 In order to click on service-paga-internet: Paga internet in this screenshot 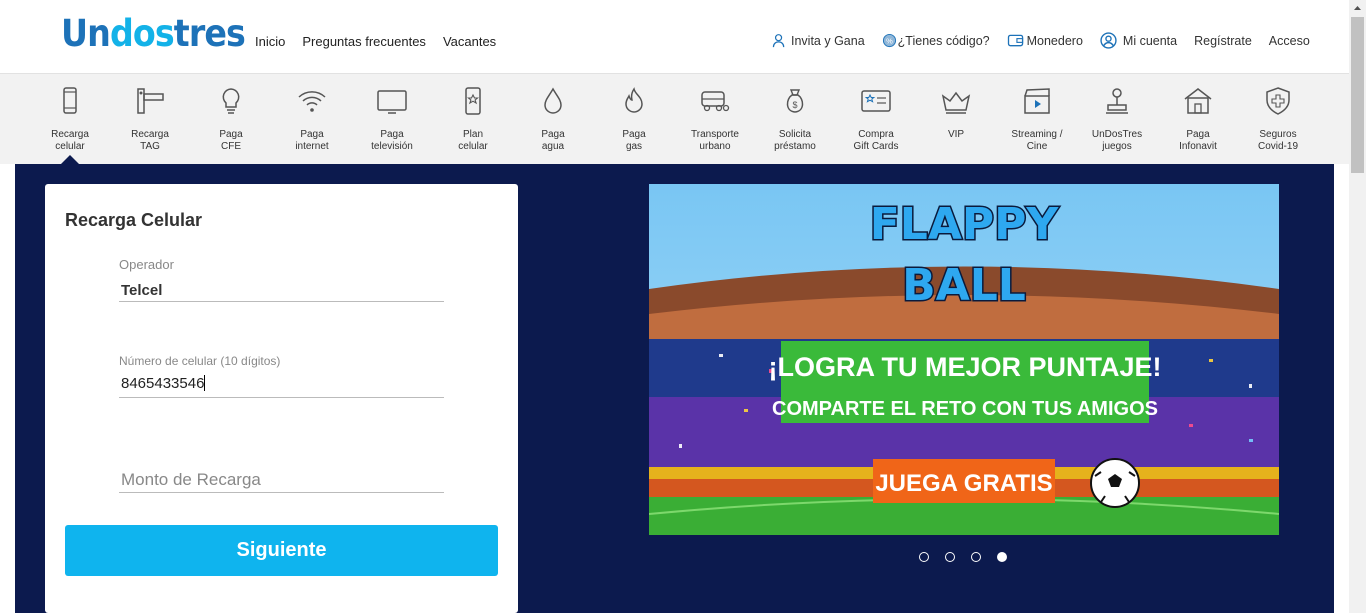, I will do `click(312, 119)`.